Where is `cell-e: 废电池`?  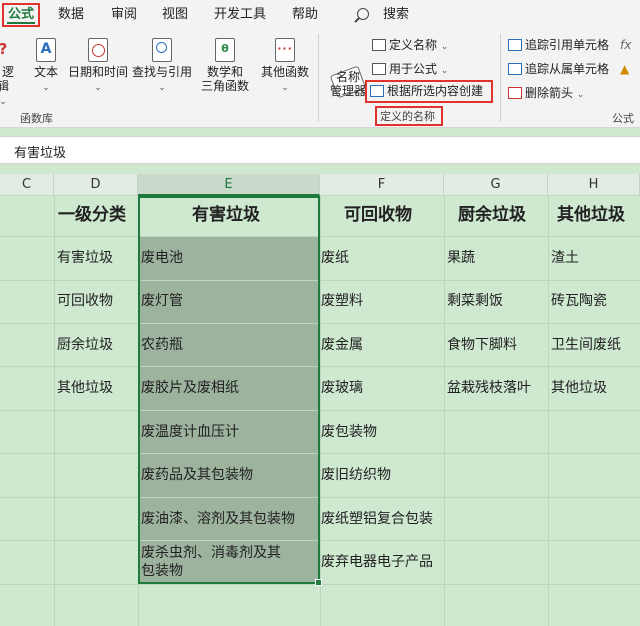 cell-e: 废电池 is located at coordinates (162, 258).